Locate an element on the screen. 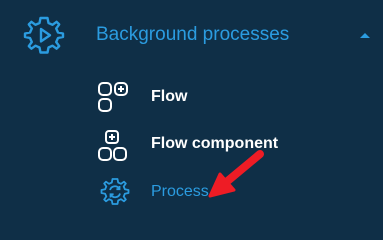 The image size is (383, 240). menu-item-flow: Flow is located at coordinates (231, 96).